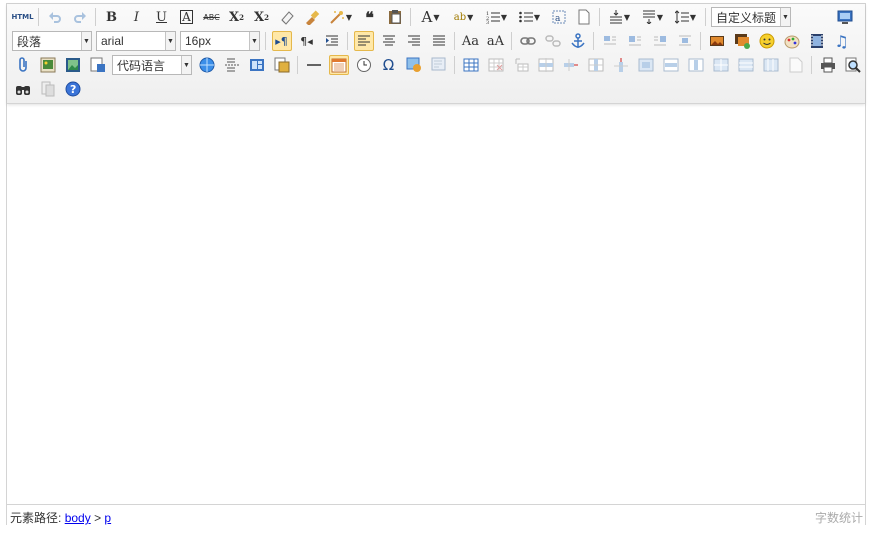  What do you see at coordinates (496, 41) in the screenshot?
I see `lowercase-icon: aA` at bounding box center [496, 41].